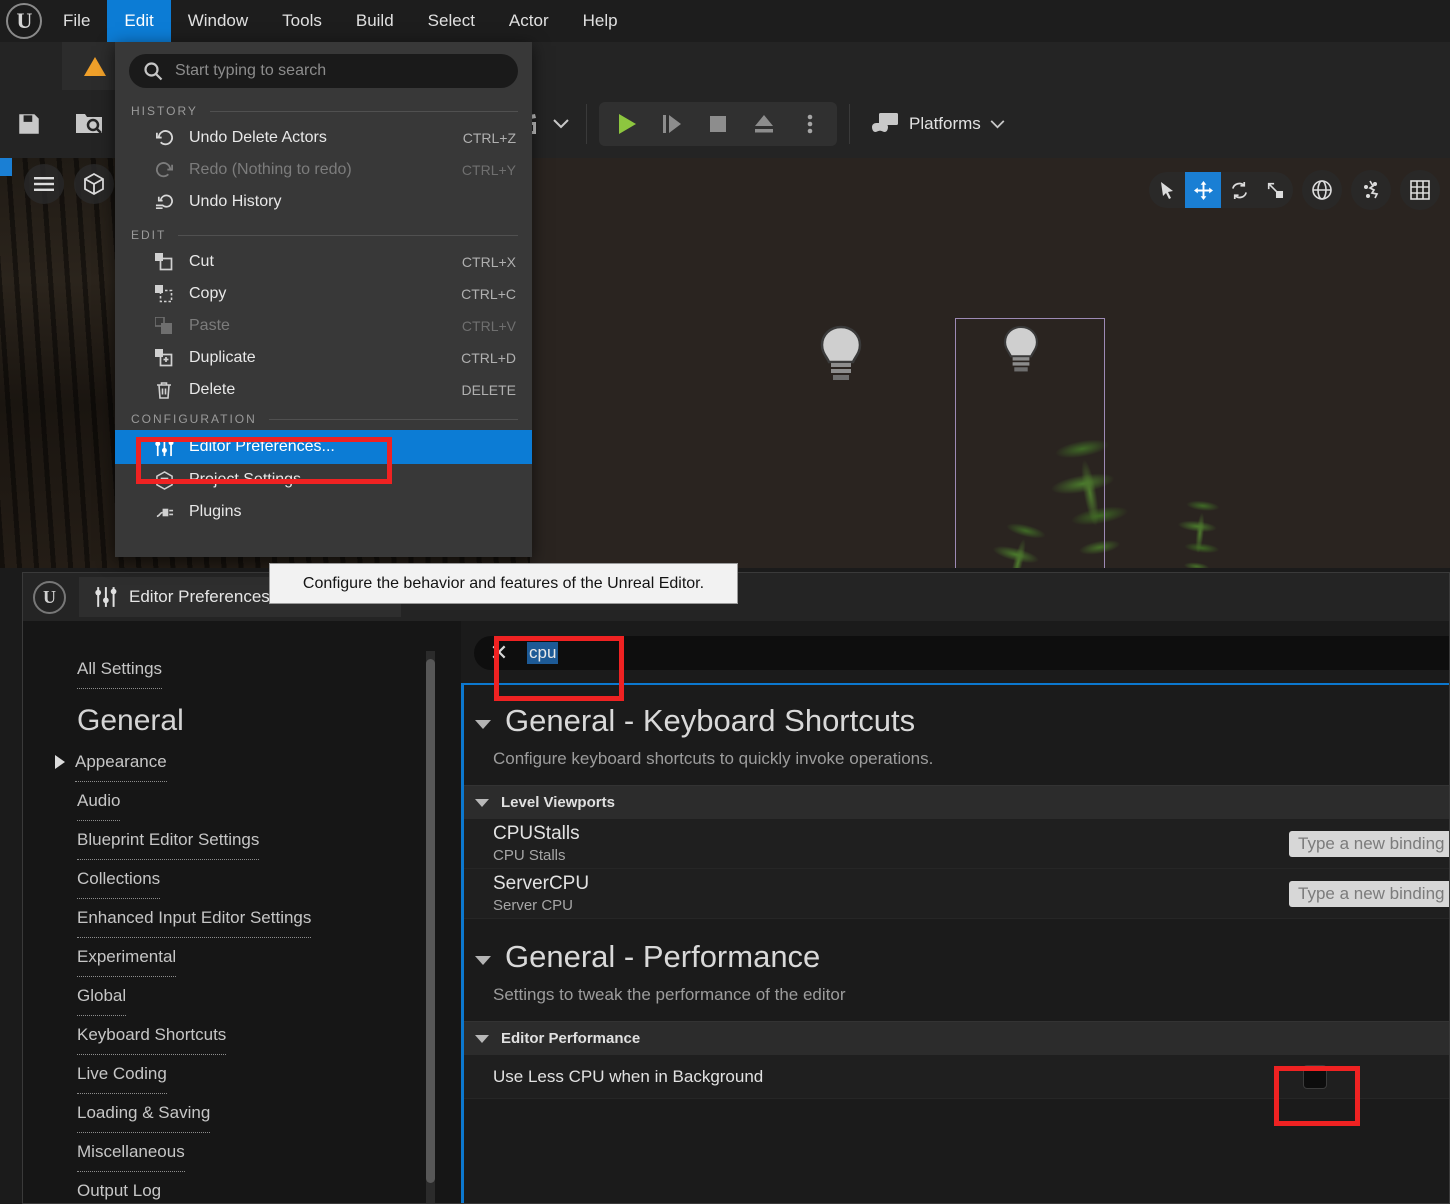  What do you see at coordinates (1322, 190) in the screenshot?
I see `world-coordinate-globe-icon` at bounding box center [1322, 190].